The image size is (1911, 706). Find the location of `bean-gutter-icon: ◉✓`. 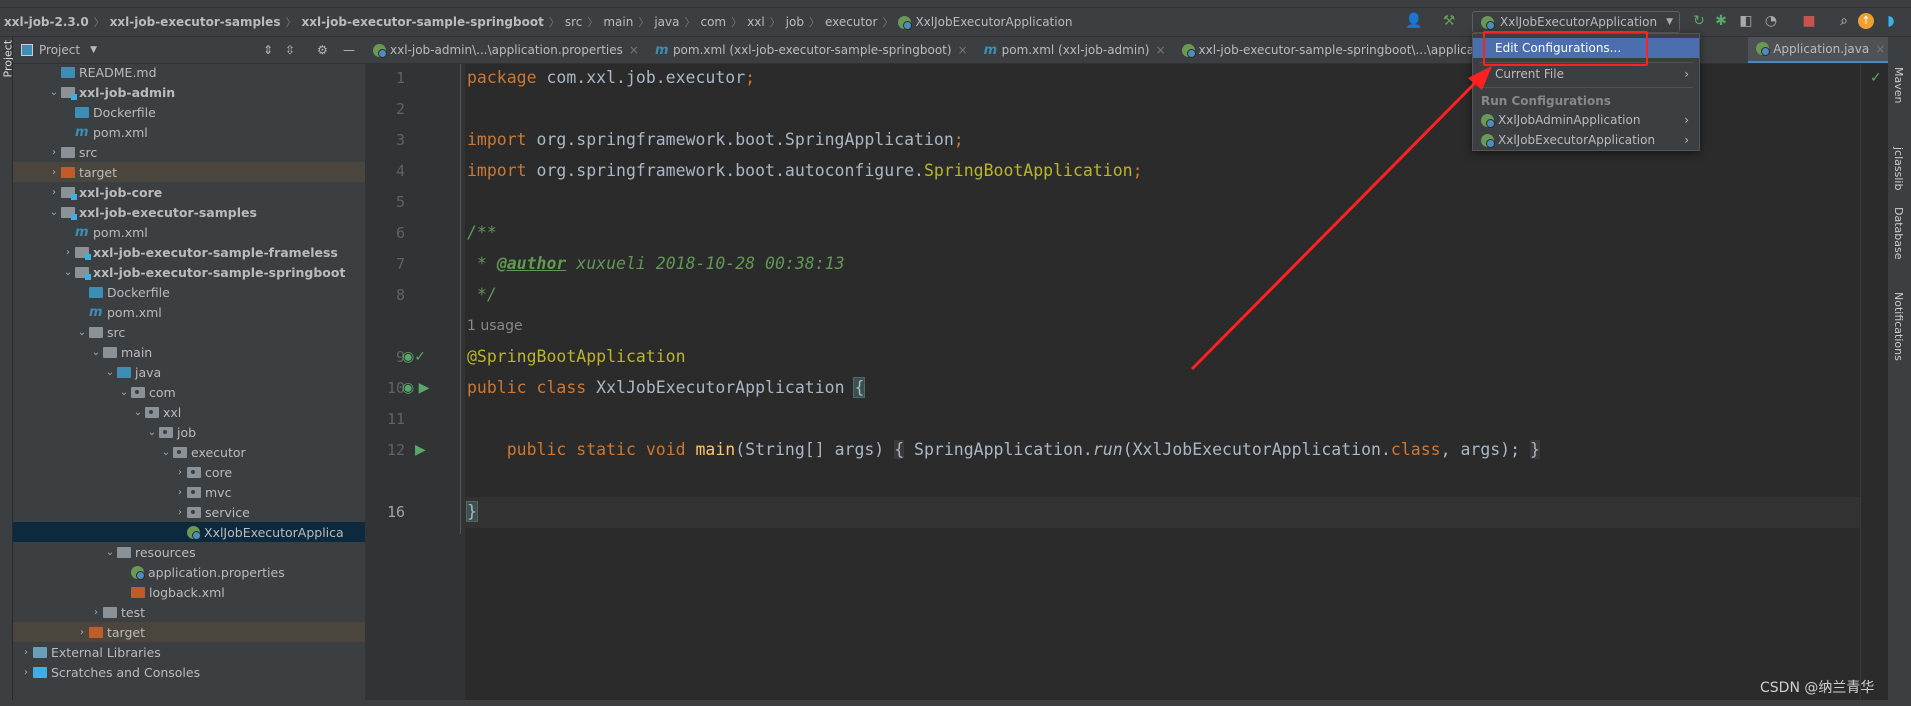

bean-gutter-icon: ◉✓ is located at coordinates (414, 357).